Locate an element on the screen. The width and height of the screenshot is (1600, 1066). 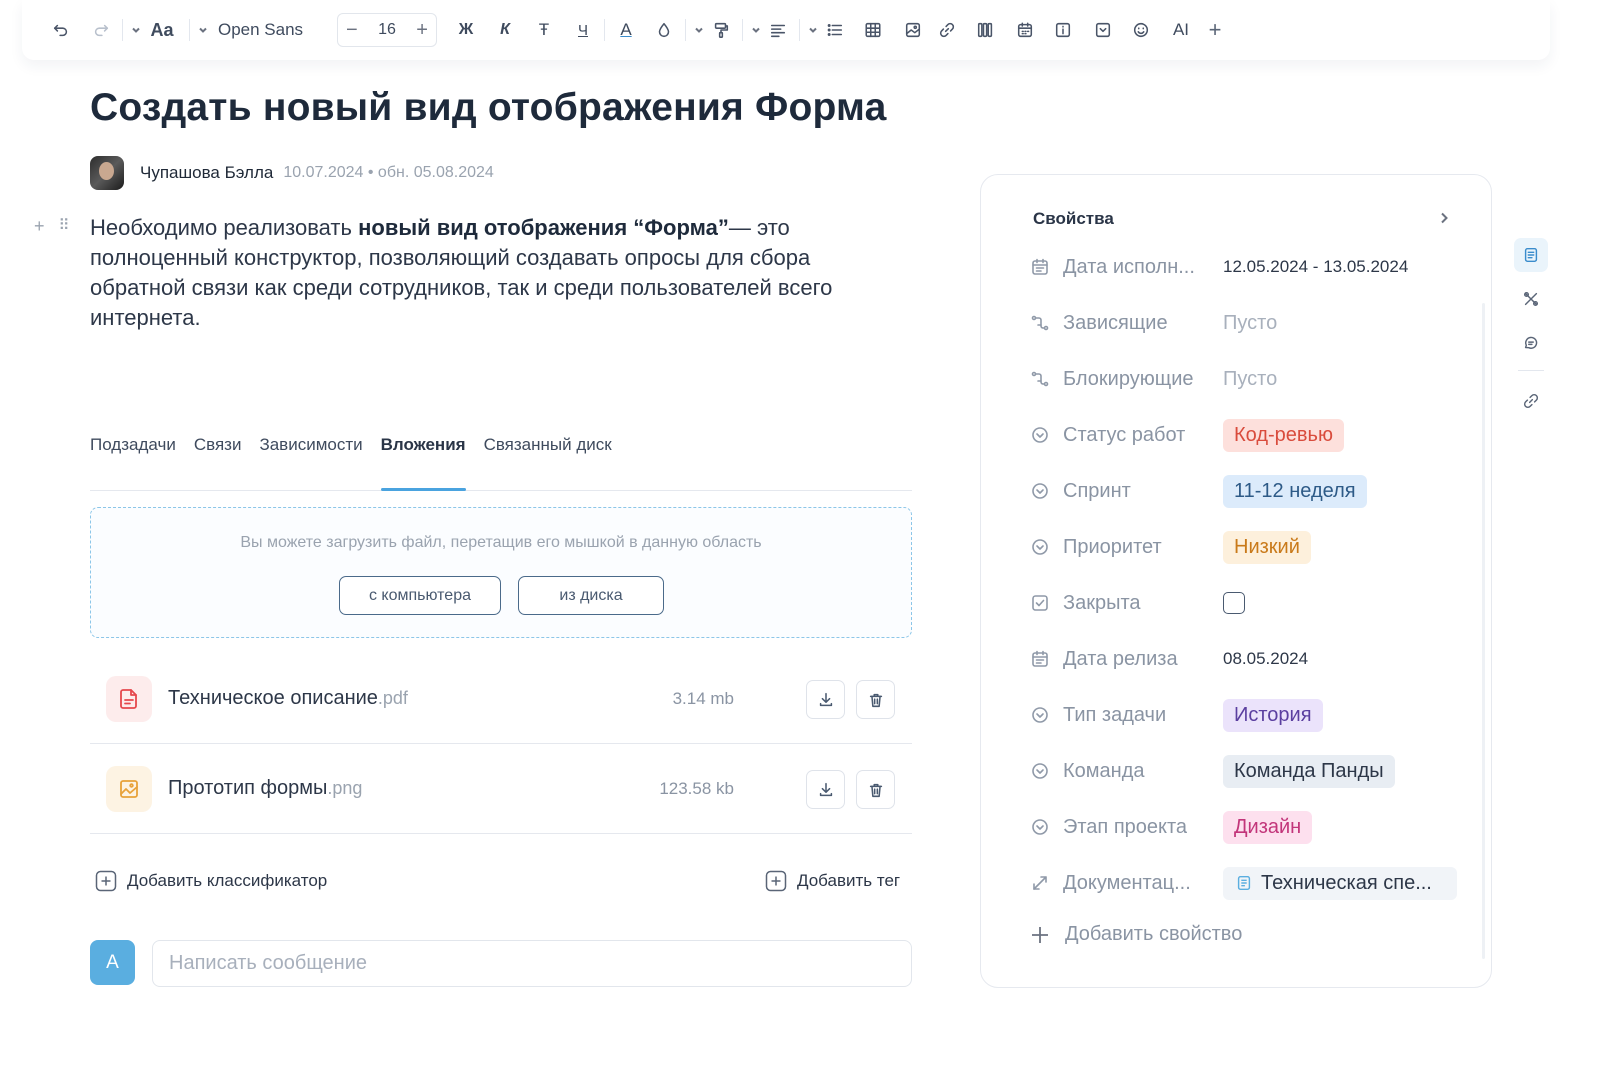
property-row: Приоритет Низкий is located at coordinates (1249, 547).